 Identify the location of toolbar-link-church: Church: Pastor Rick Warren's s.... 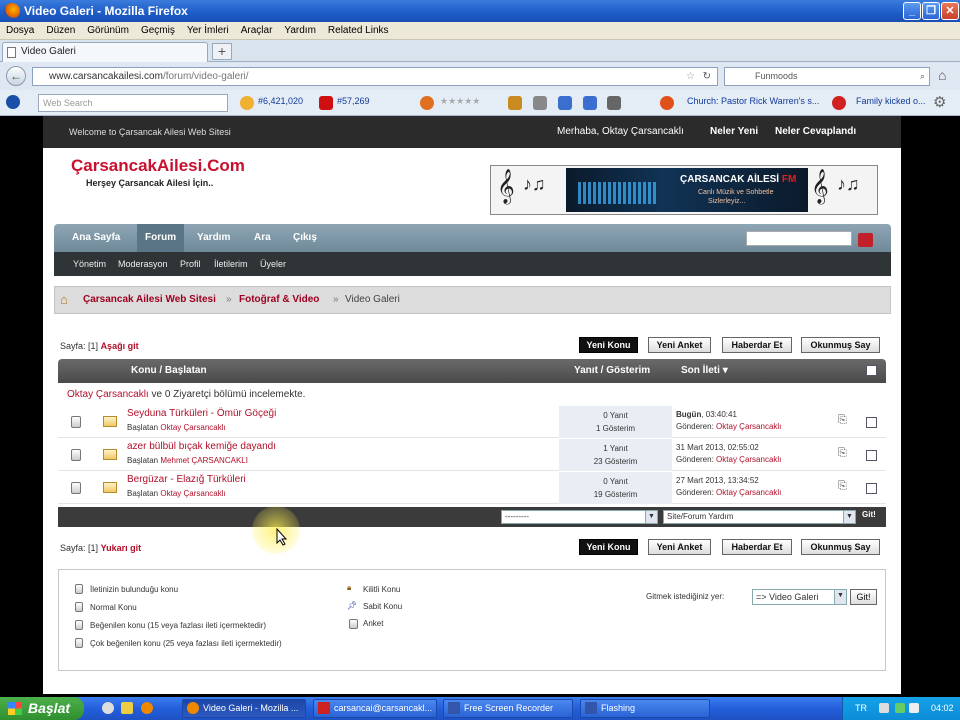
(753, 101).